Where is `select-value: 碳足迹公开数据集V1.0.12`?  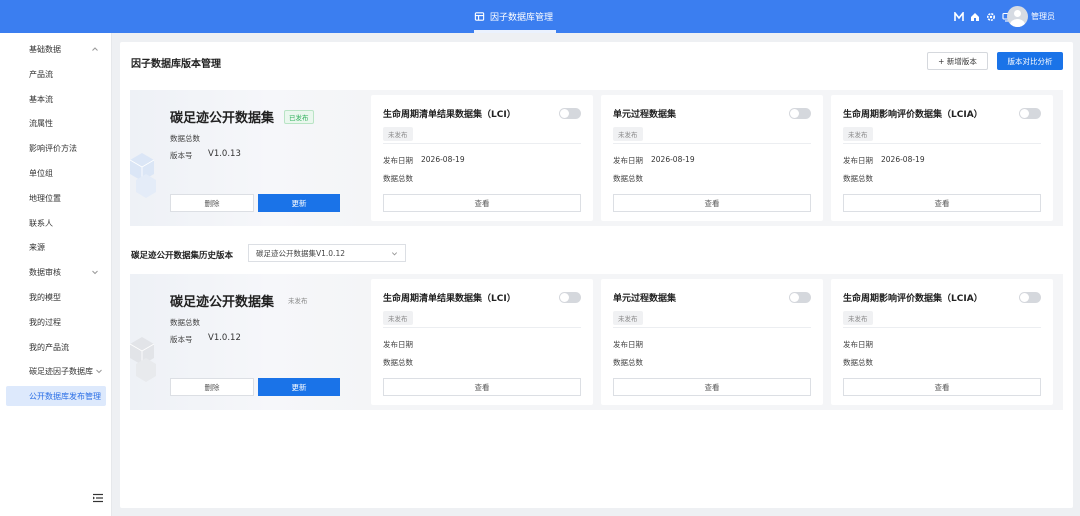 select-value: 碳足迹公开数据集V1.0.12 is located at coordinates (300, 253).